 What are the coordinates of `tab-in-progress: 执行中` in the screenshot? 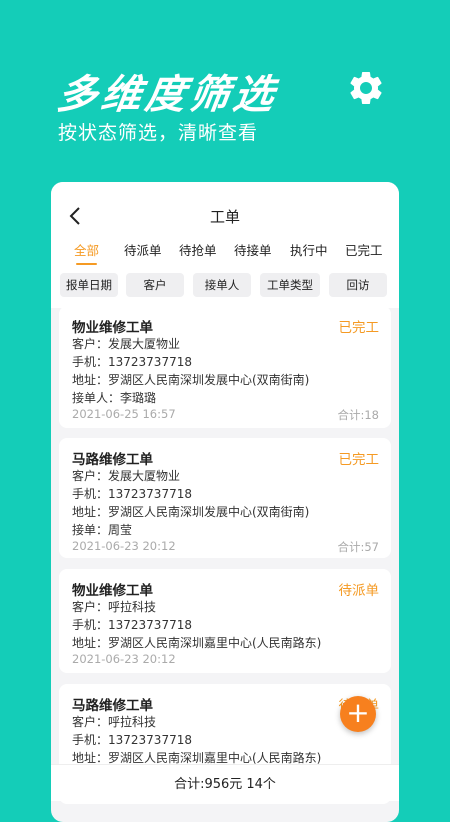 It's located at (309, 249).